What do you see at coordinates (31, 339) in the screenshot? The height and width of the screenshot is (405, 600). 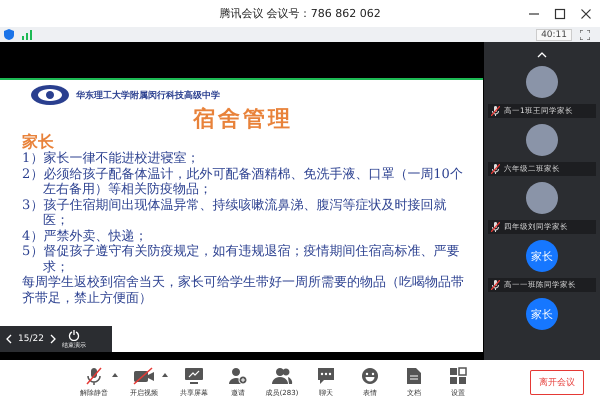 I see `page-counter: 15/22` at bounding box center [31, 339].